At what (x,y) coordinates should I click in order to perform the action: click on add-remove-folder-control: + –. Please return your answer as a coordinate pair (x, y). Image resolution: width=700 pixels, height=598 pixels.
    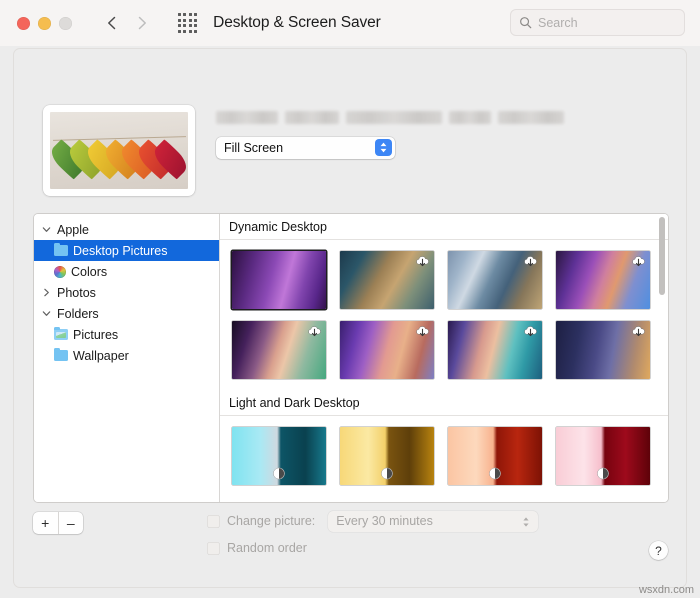
    Looking at the image, I should click on (58, 523).